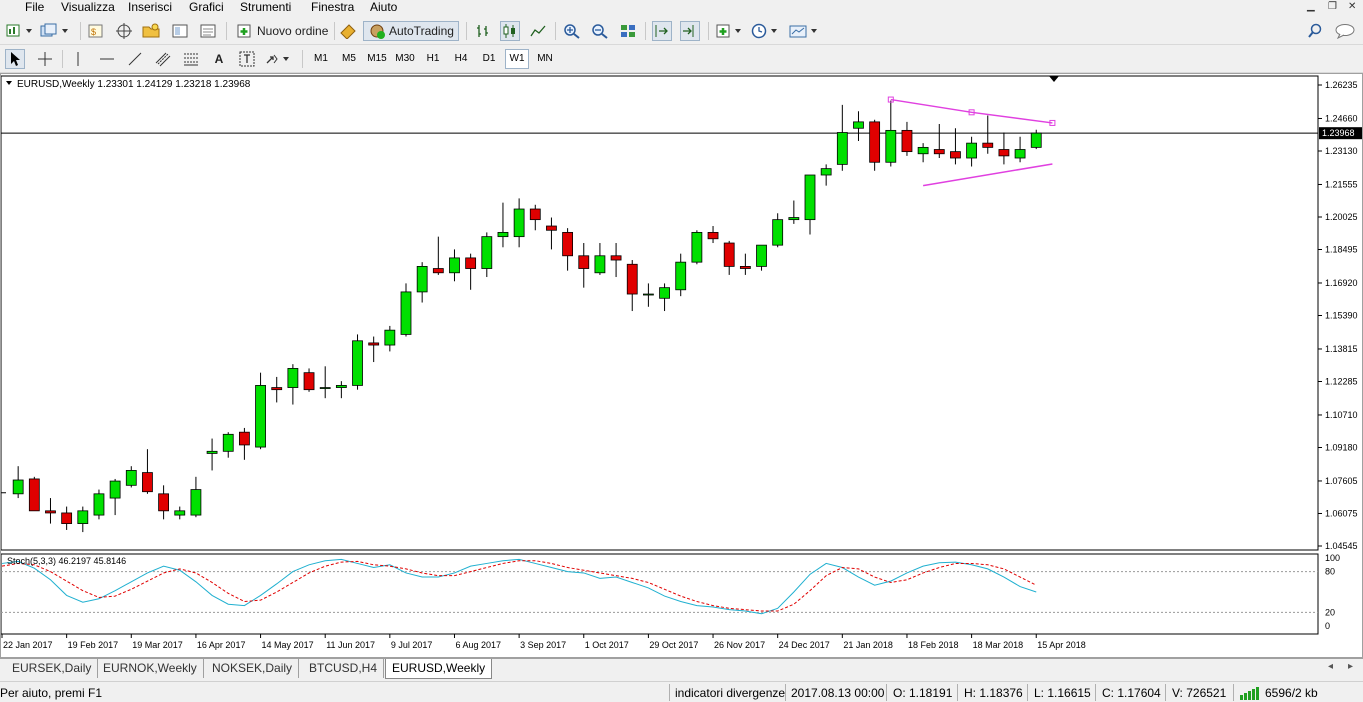 This screenshot has width=1363, height=702. I want to click on status-volume: V: 726521, so click(1199, 693).